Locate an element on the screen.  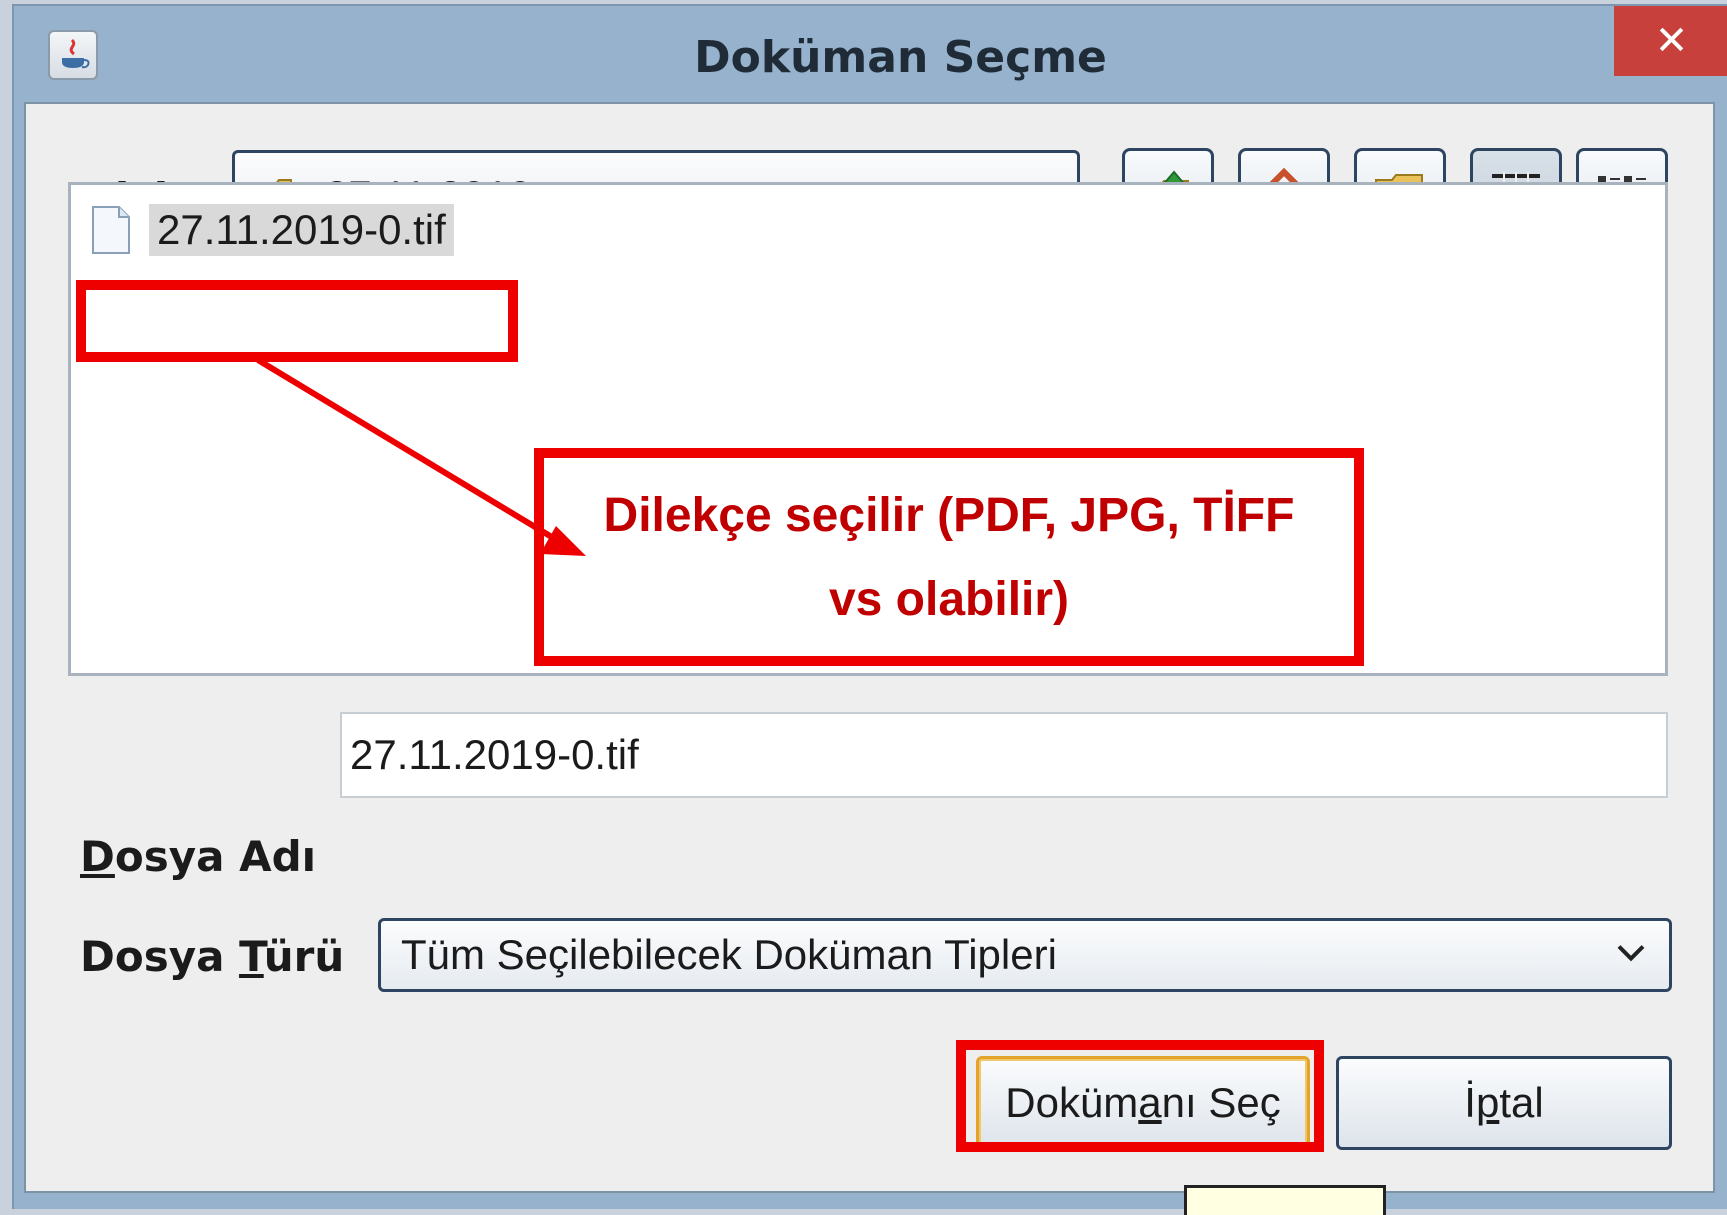
file-type-label: Dosya Türü is located at coordinates (212, 956).